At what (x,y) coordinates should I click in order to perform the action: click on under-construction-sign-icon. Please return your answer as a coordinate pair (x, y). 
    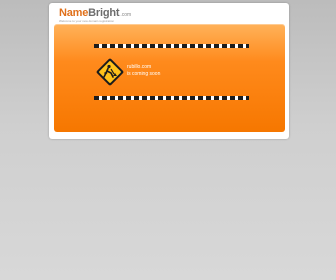
    Looking at the image, I should click on (110, 72).